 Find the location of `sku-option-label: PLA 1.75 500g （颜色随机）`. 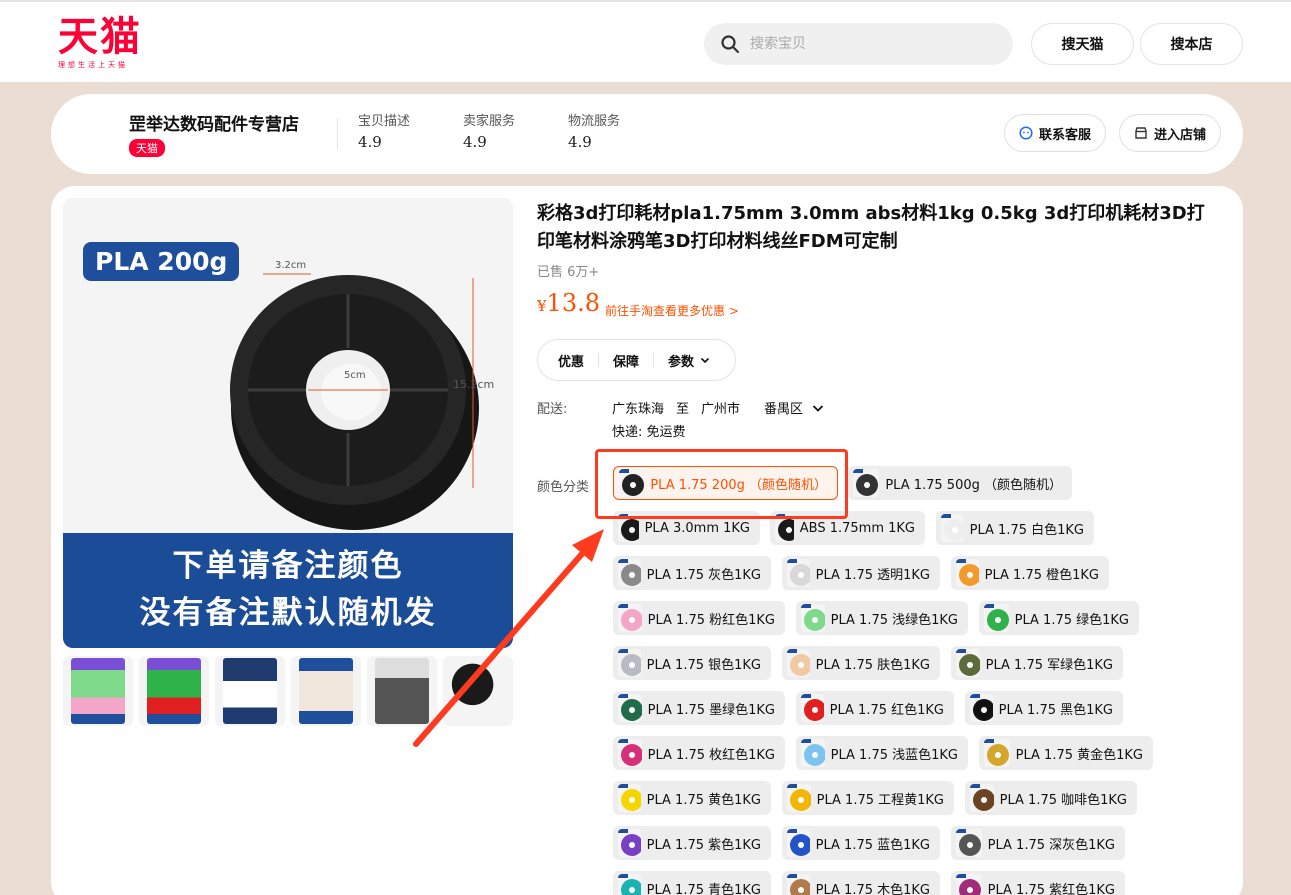

sku-option-label: PLA 1.75 500g （颜色随机） is located at coordinates (973, 485).